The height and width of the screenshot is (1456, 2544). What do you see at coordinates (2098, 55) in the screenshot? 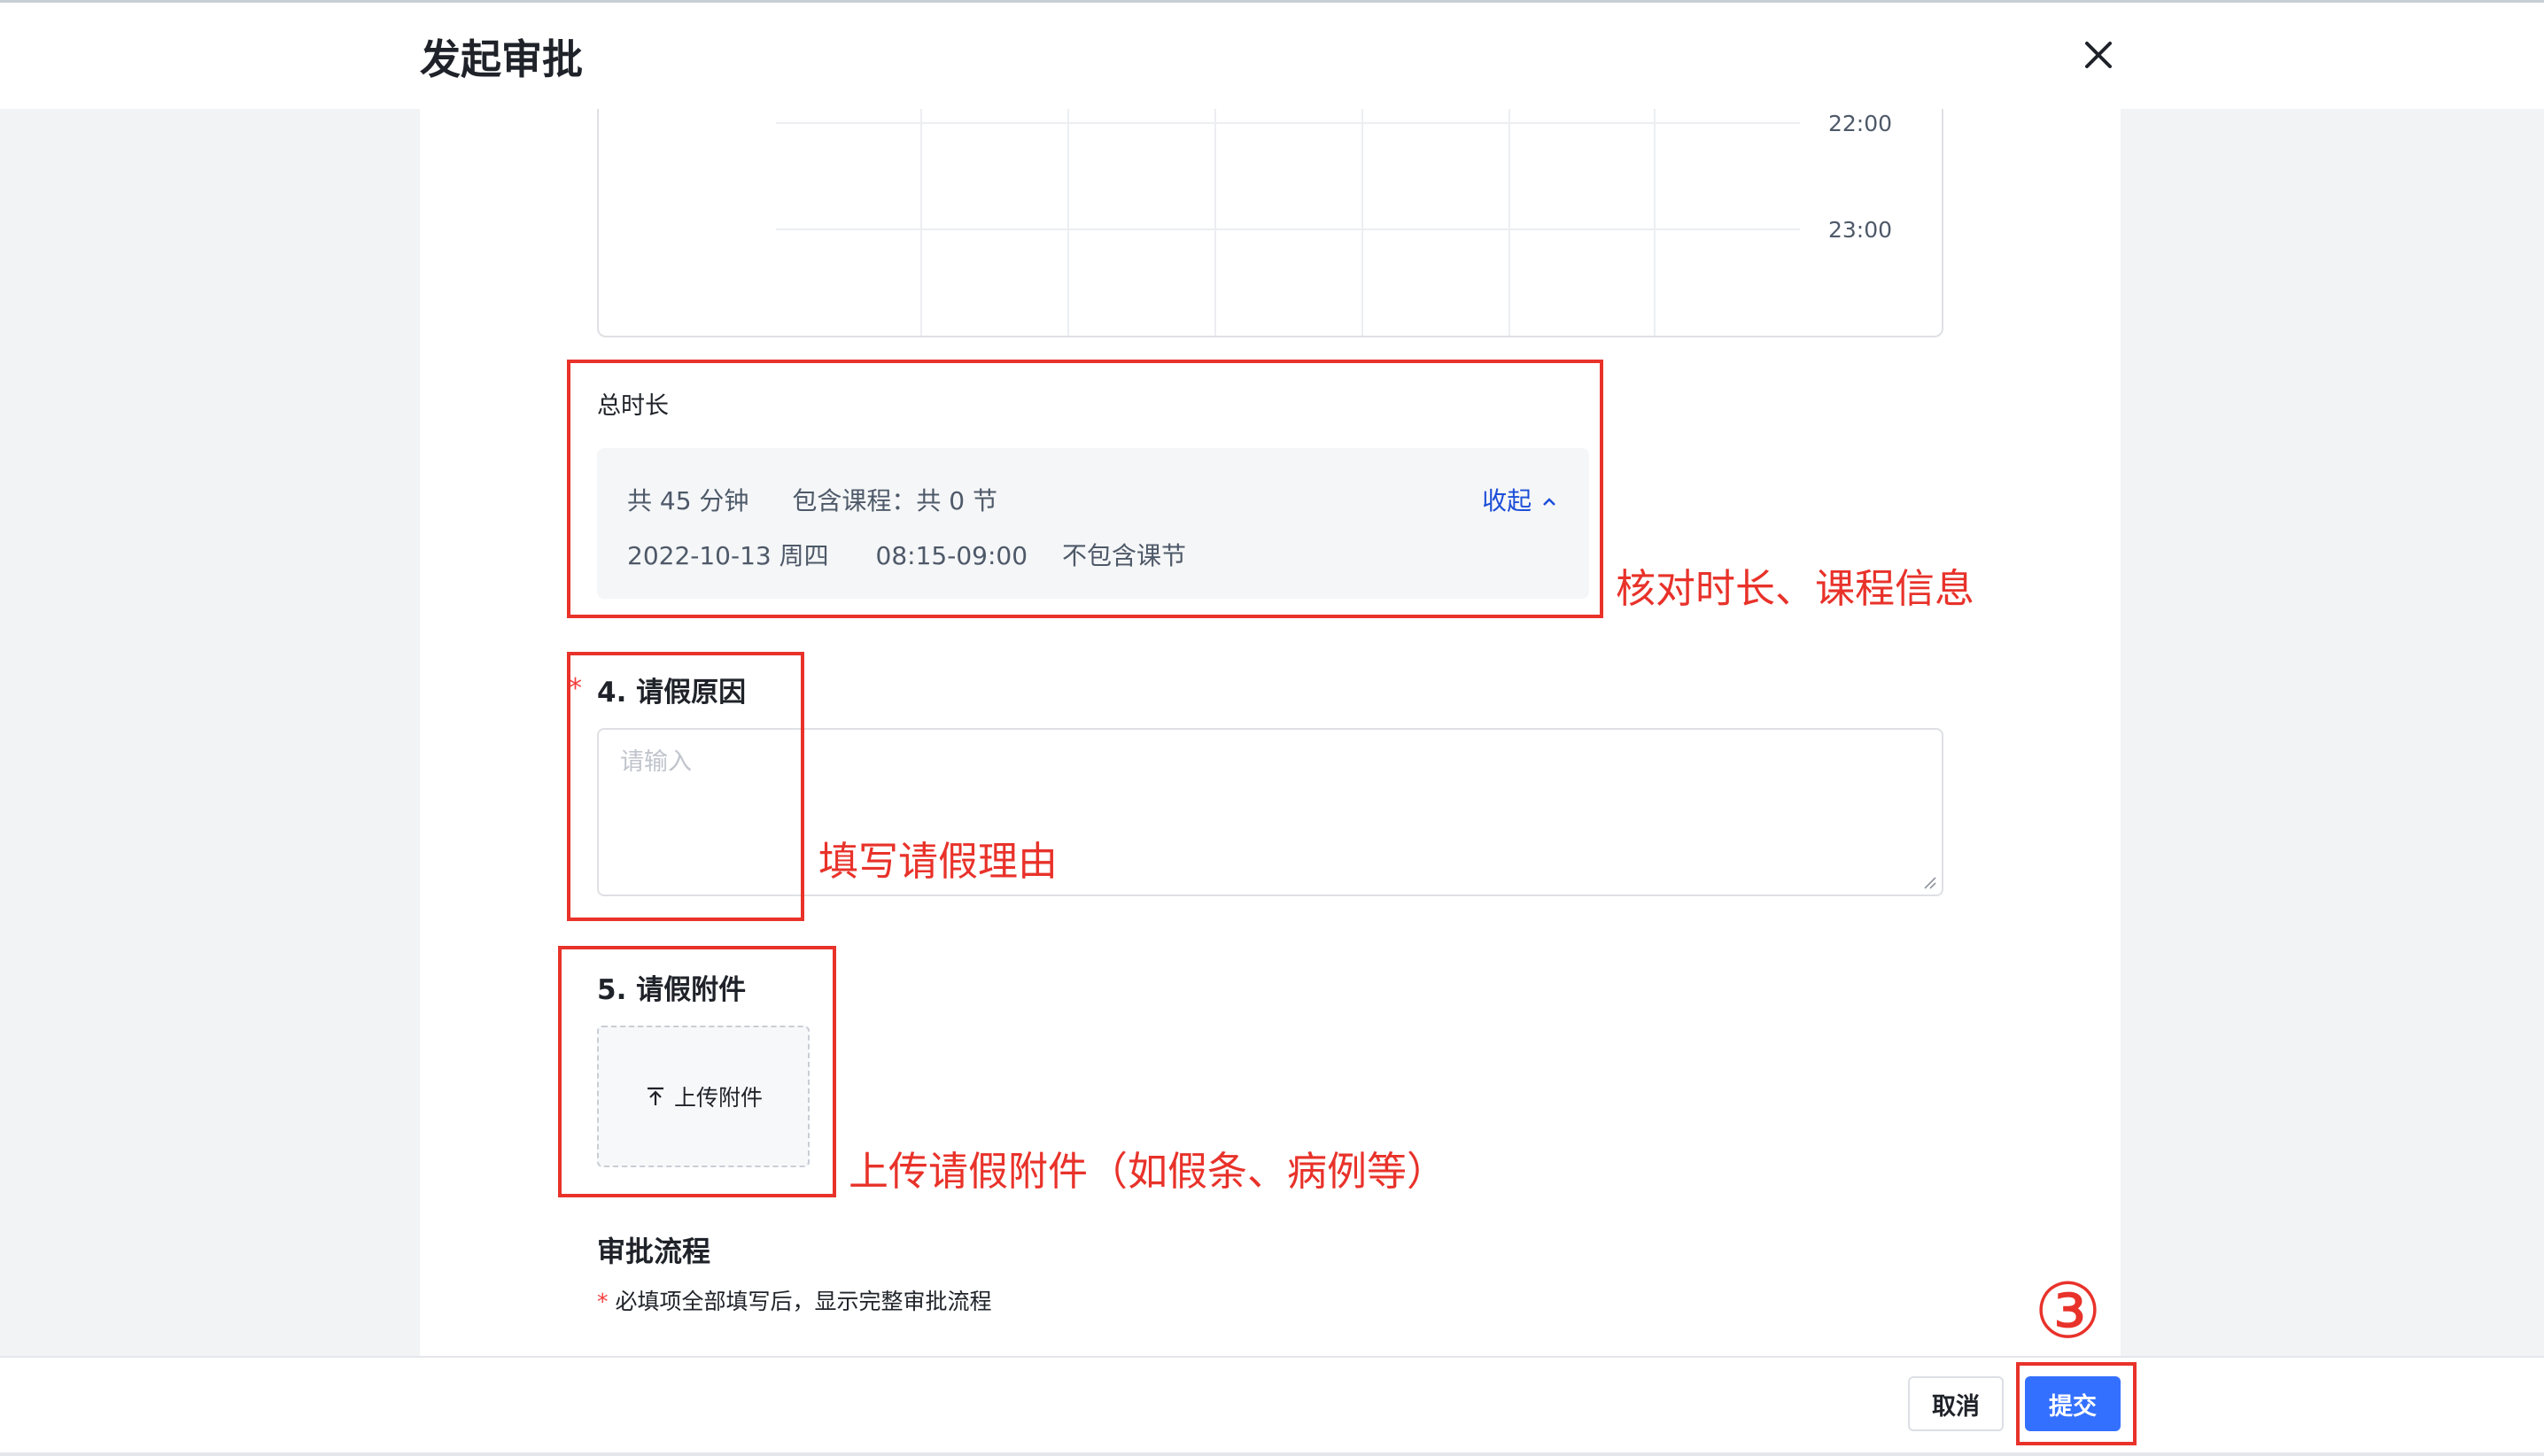
I see `close-icon` at bounding box center [2098, 55].